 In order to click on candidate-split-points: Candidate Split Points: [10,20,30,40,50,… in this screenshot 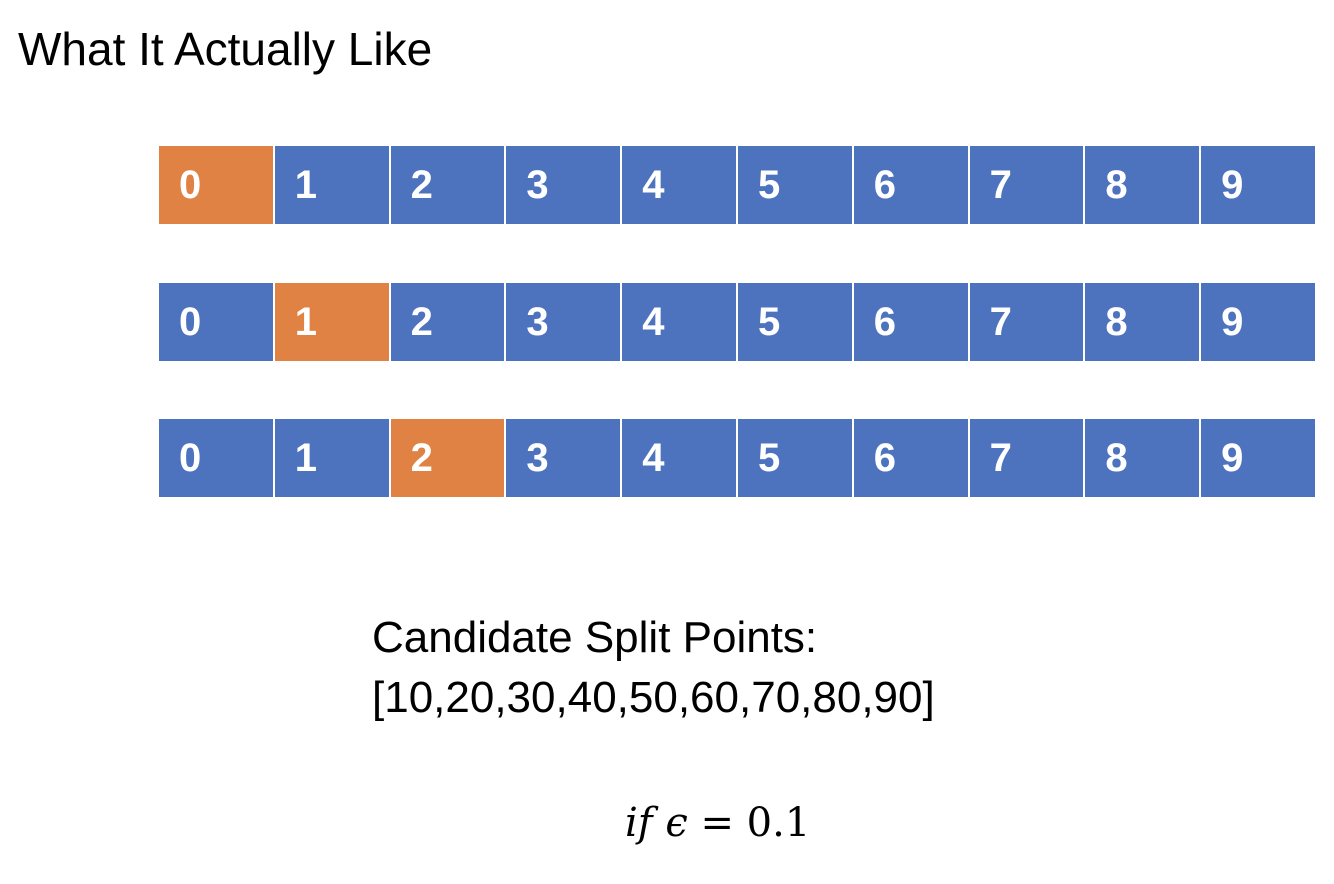, I will do `click(653, 668)`.